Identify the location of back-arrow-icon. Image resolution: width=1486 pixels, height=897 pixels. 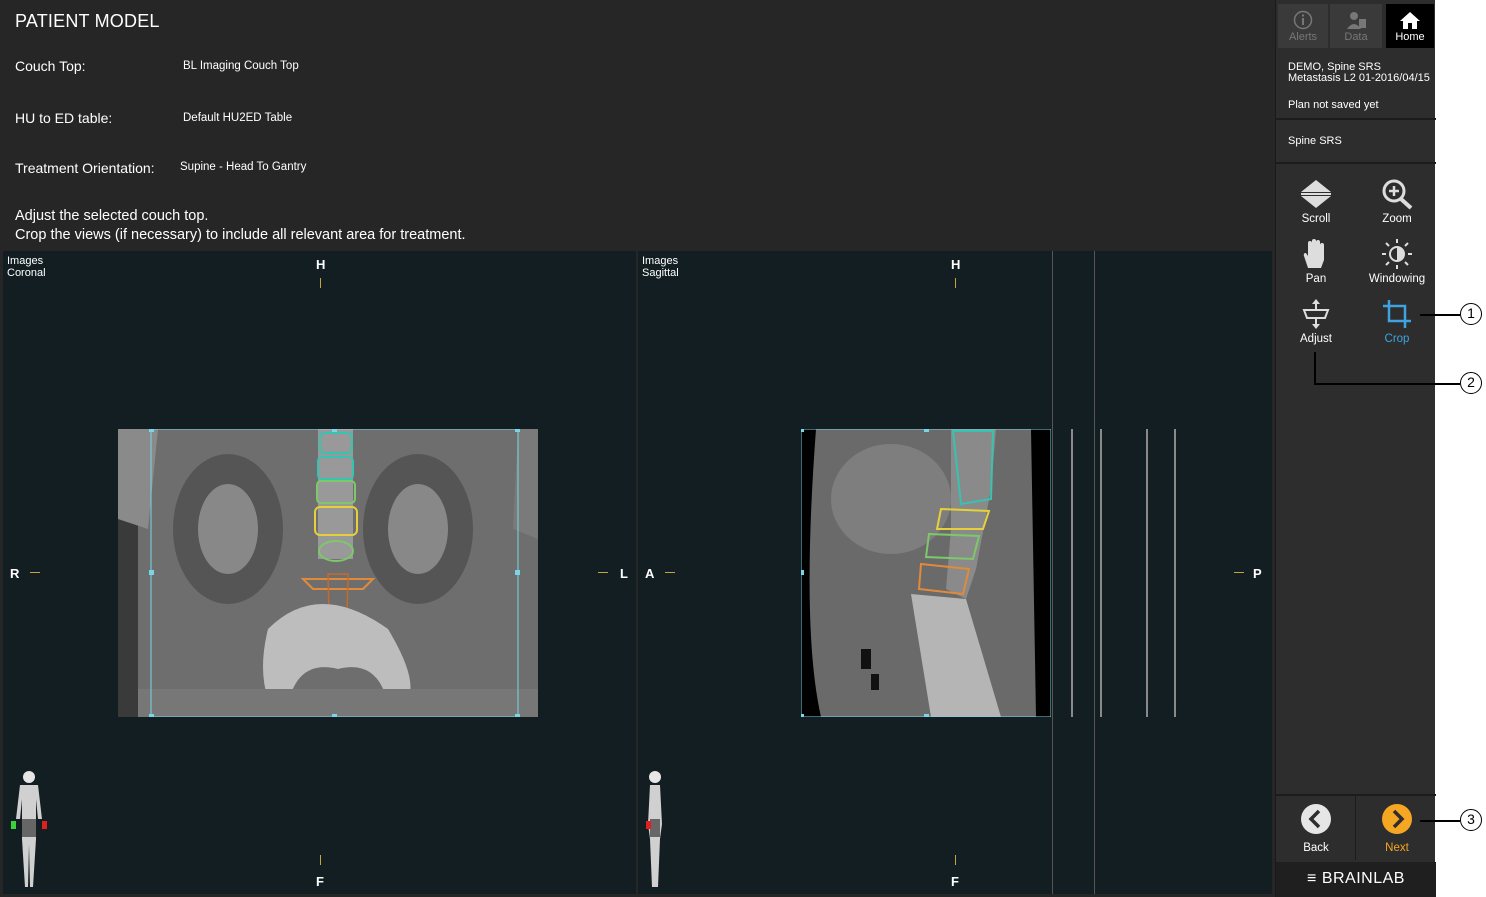
(1316, 819).